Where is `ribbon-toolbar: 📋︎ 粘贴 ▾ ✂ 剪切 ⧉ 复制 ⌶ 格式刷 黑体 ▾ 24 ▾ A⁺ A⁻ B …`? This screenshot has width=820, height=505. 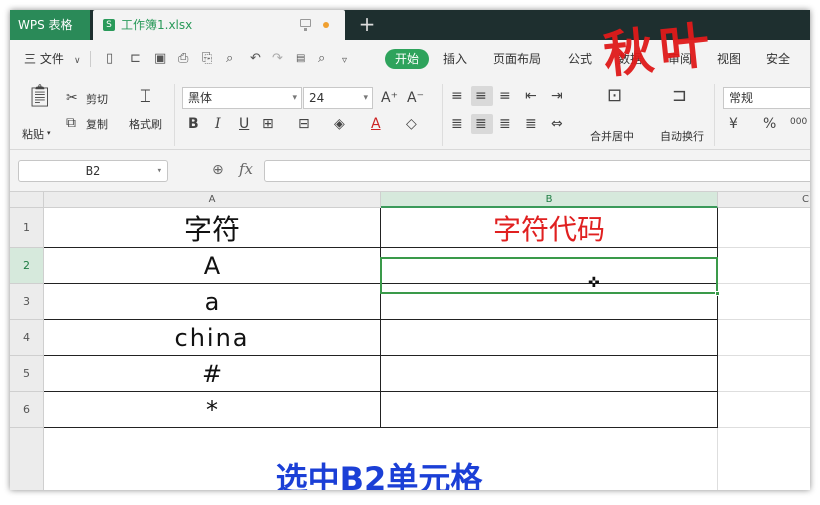 ribbon-toolbar: 📋︎ 粘贴 ▾ ✂ 剪切 ⧉ 复制 ⌶ 格式刷 黑体 ▾ 24 ▾ A⁺ A⁻ B … is located at coordinates (410, 114).